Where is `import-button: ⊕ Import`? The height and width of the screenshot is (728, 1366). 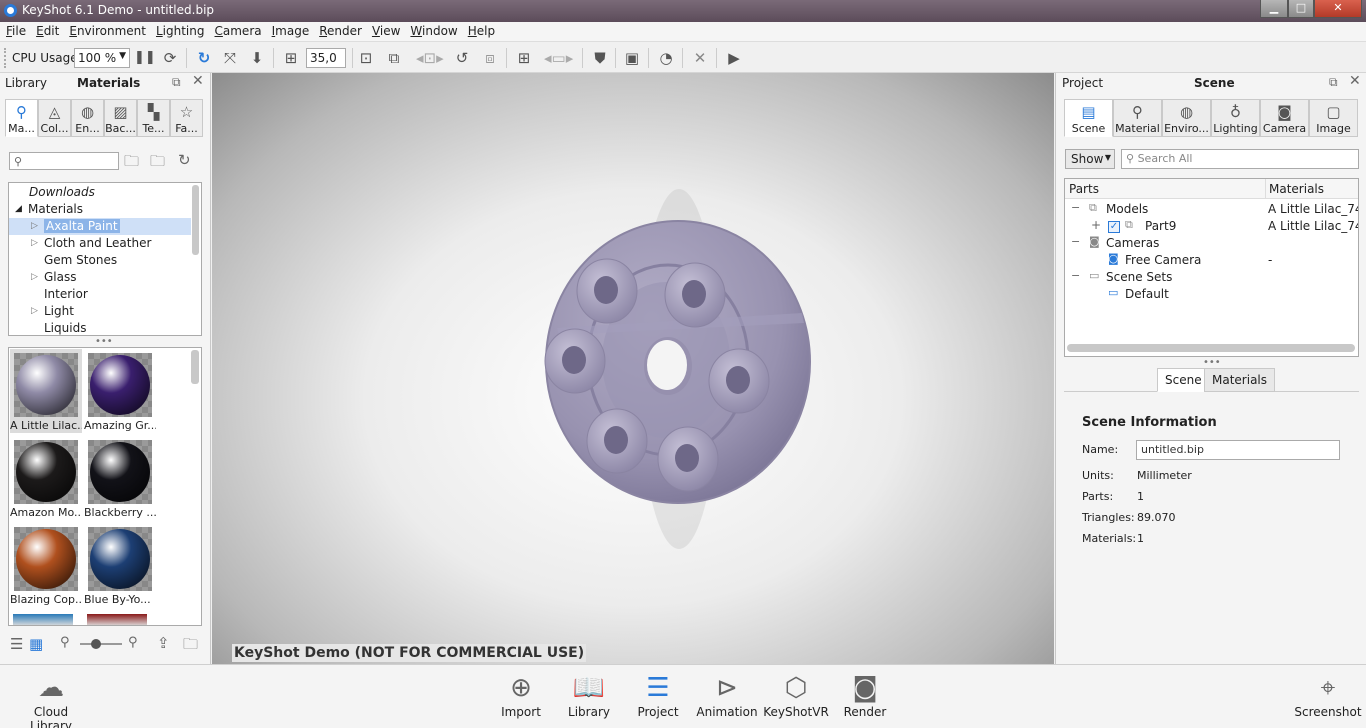
import-button: ⊕ Import is located at coordinates (521, 696).